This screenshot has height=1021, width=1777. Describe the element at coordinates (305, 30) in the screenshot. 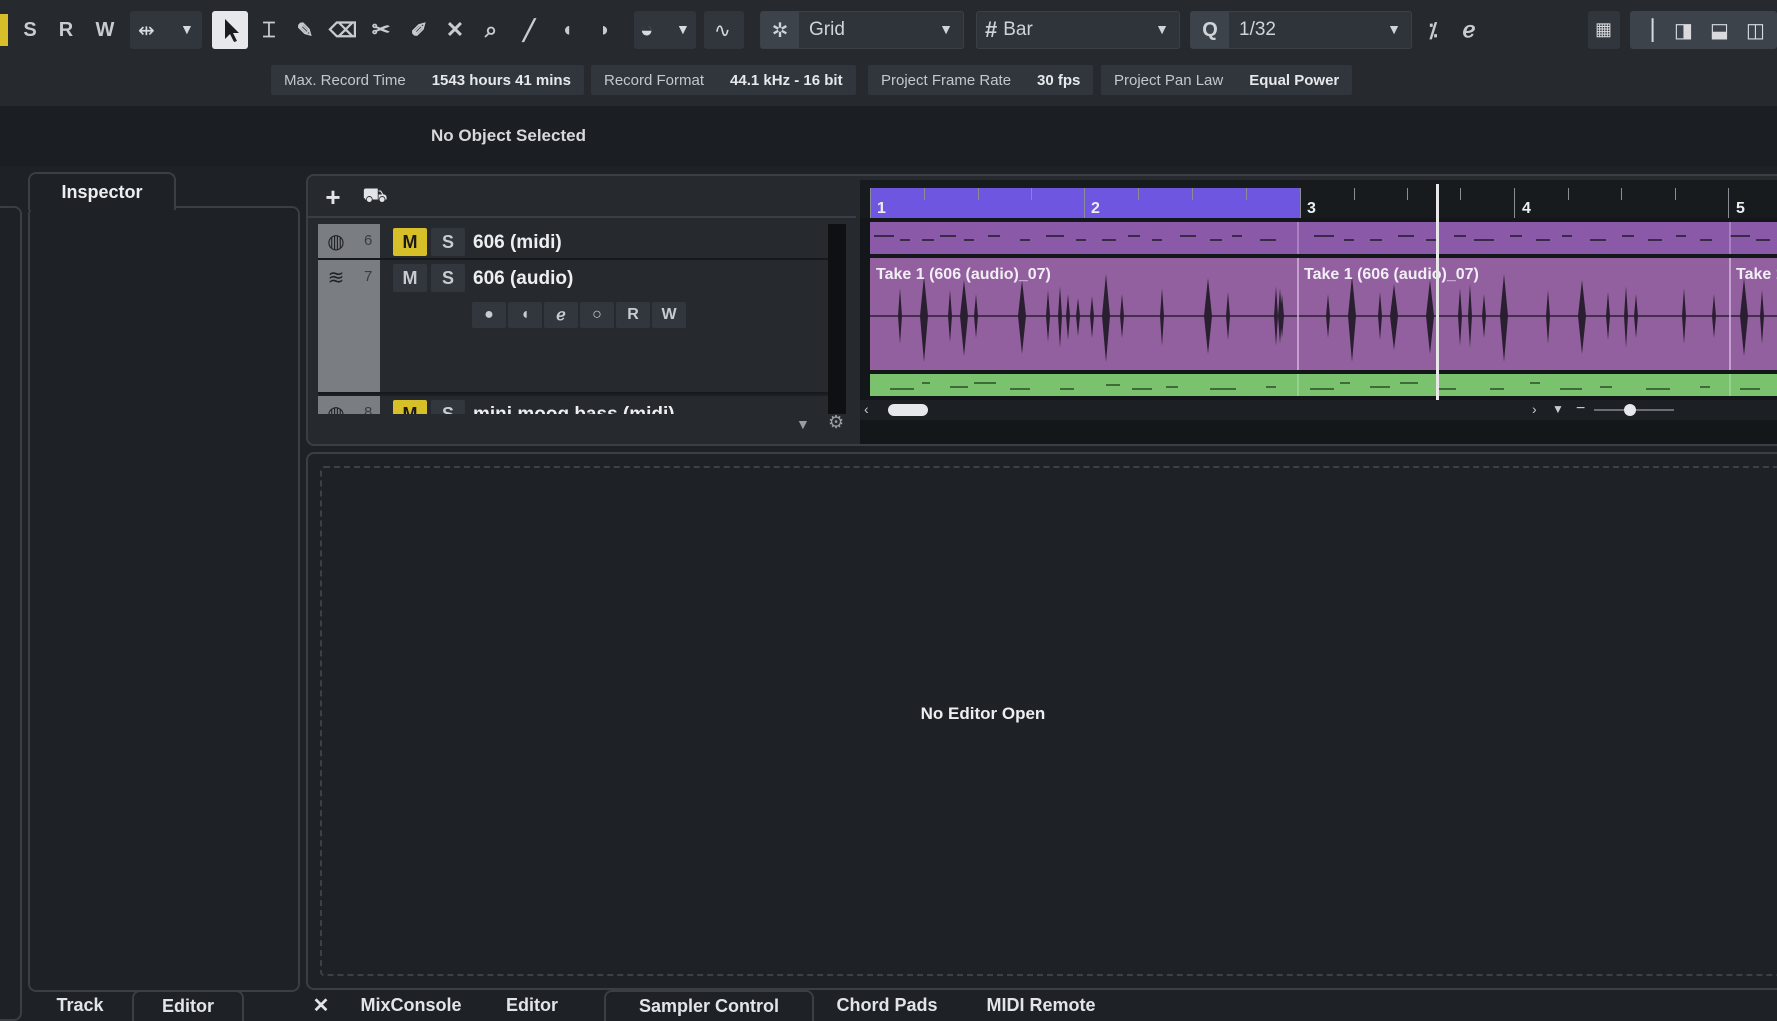

I see `draw-pencil-icon: ✎` at that location.